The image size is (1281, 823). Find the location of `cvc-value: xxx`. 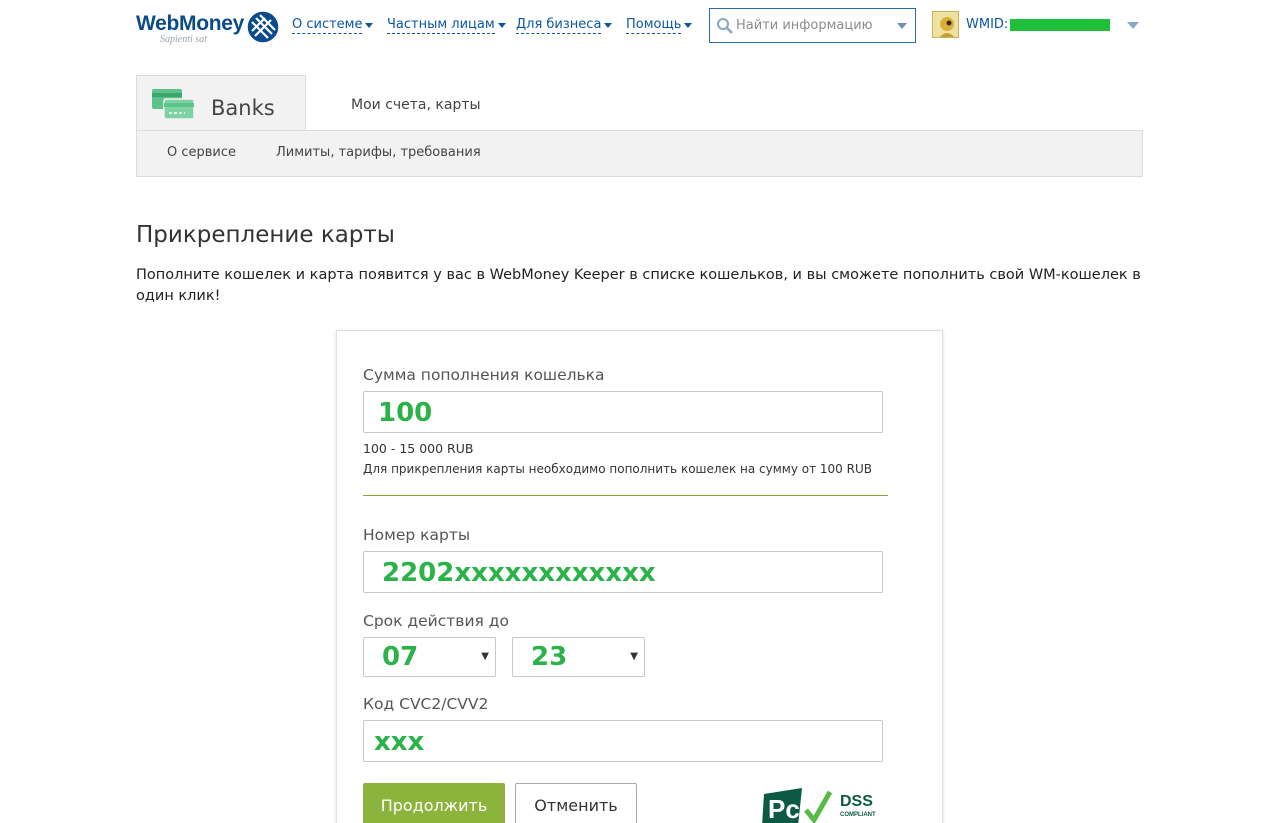

cvc-value: xxx is located at coordinates (399, 742).